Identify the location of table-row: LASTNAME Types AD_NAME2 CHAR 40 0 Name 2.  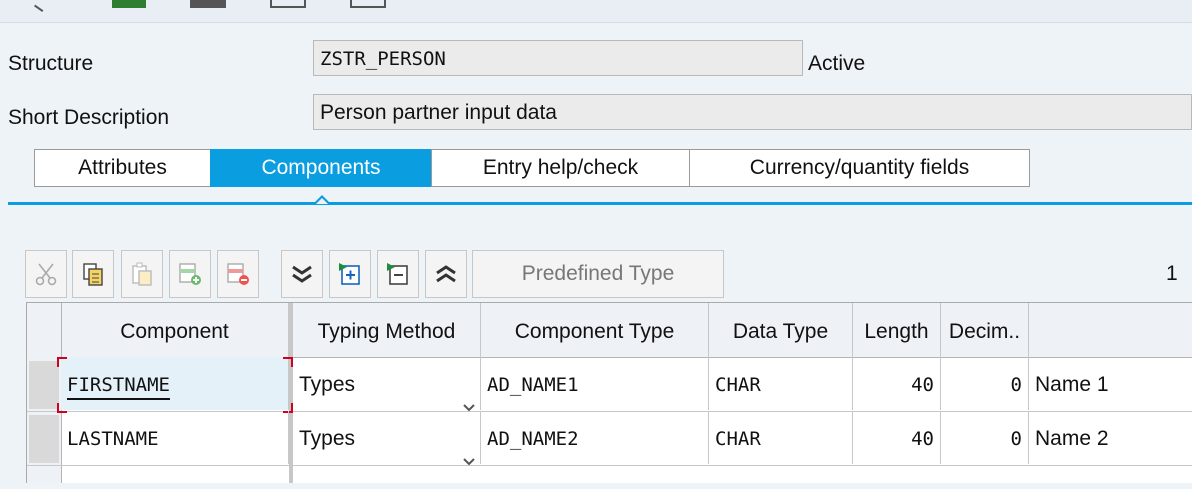
(609, 438).